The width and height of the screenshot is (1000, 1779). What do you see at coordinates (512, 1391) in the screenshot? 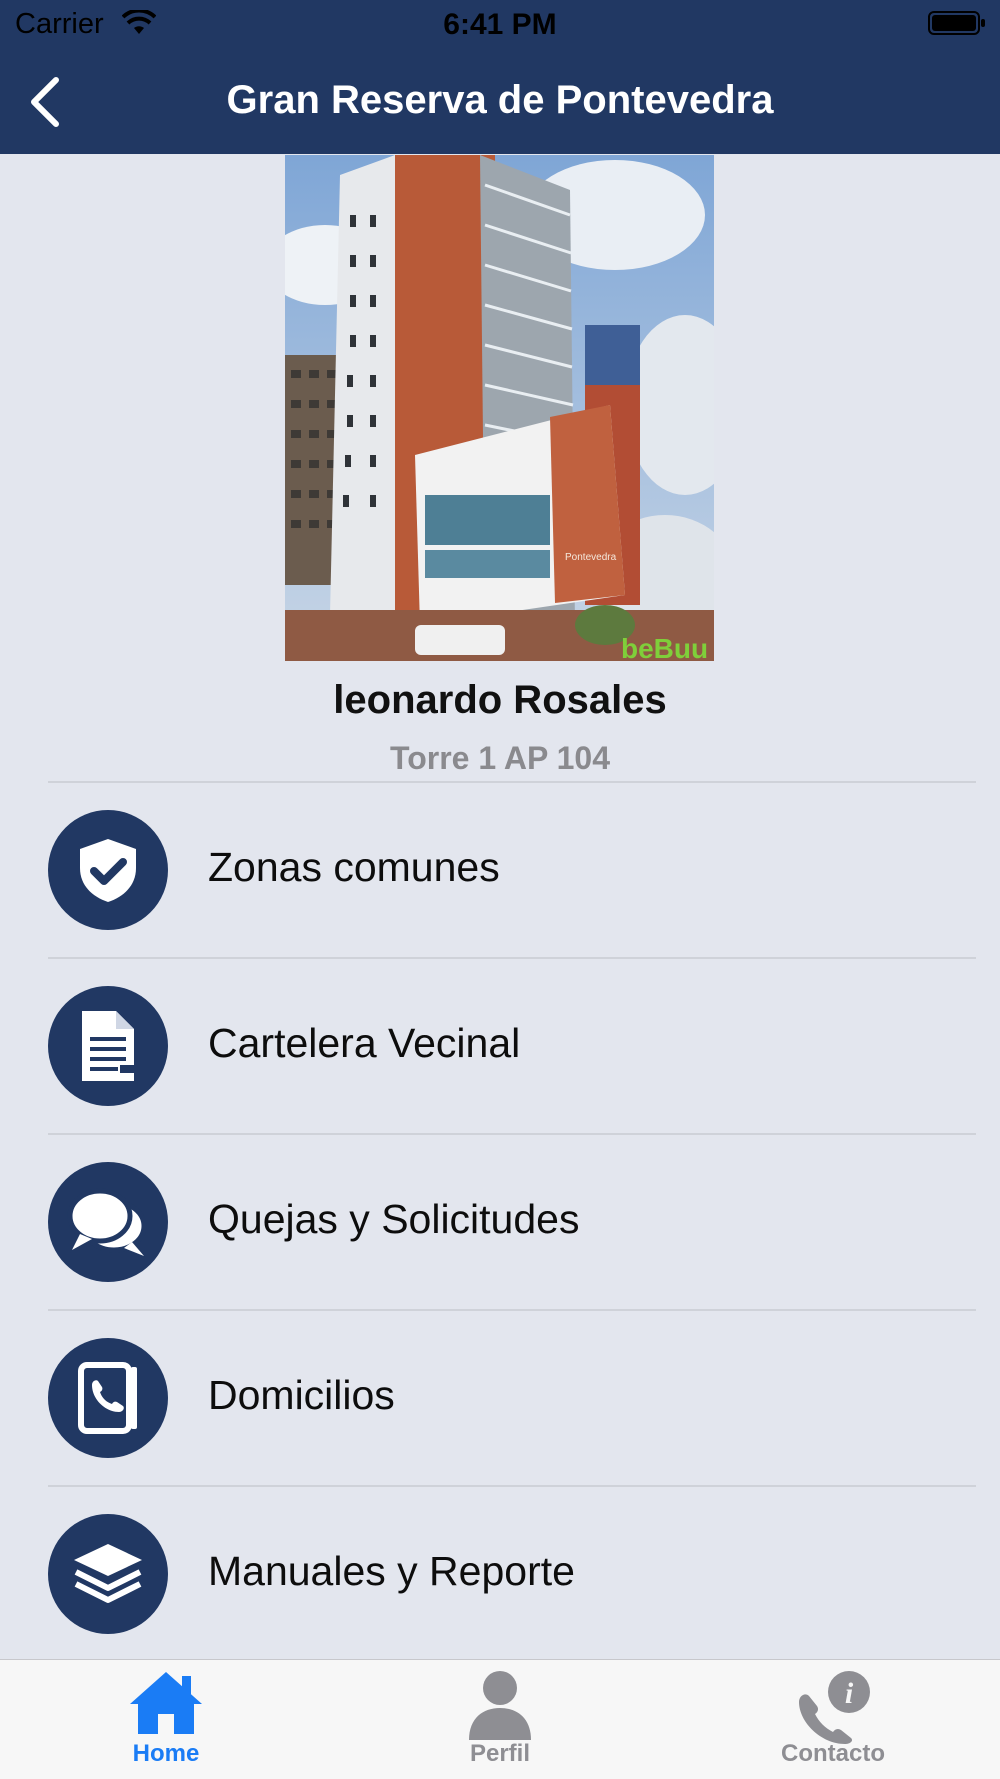
I see `menu-item-domicilios: Domicilios` at bounding box center [512, 1391].